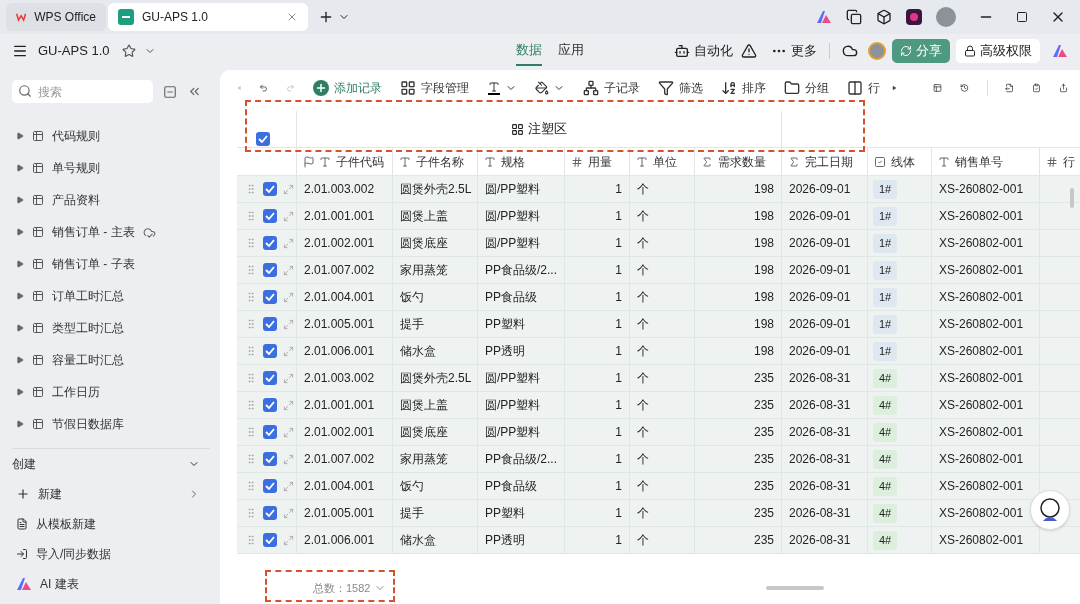 The image size is (1080, 604). Describe the element at coordinates (435, 88) in the screenshot. I see `toolbar-button: 字段管理` at that location.